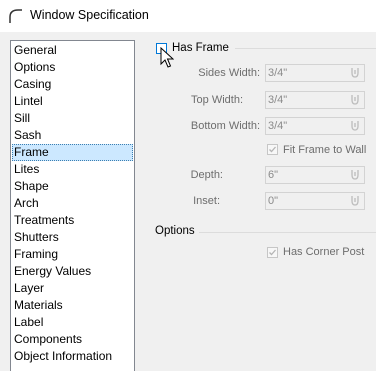  I want to click on fit-frame-checkbox, so click(272, 149).